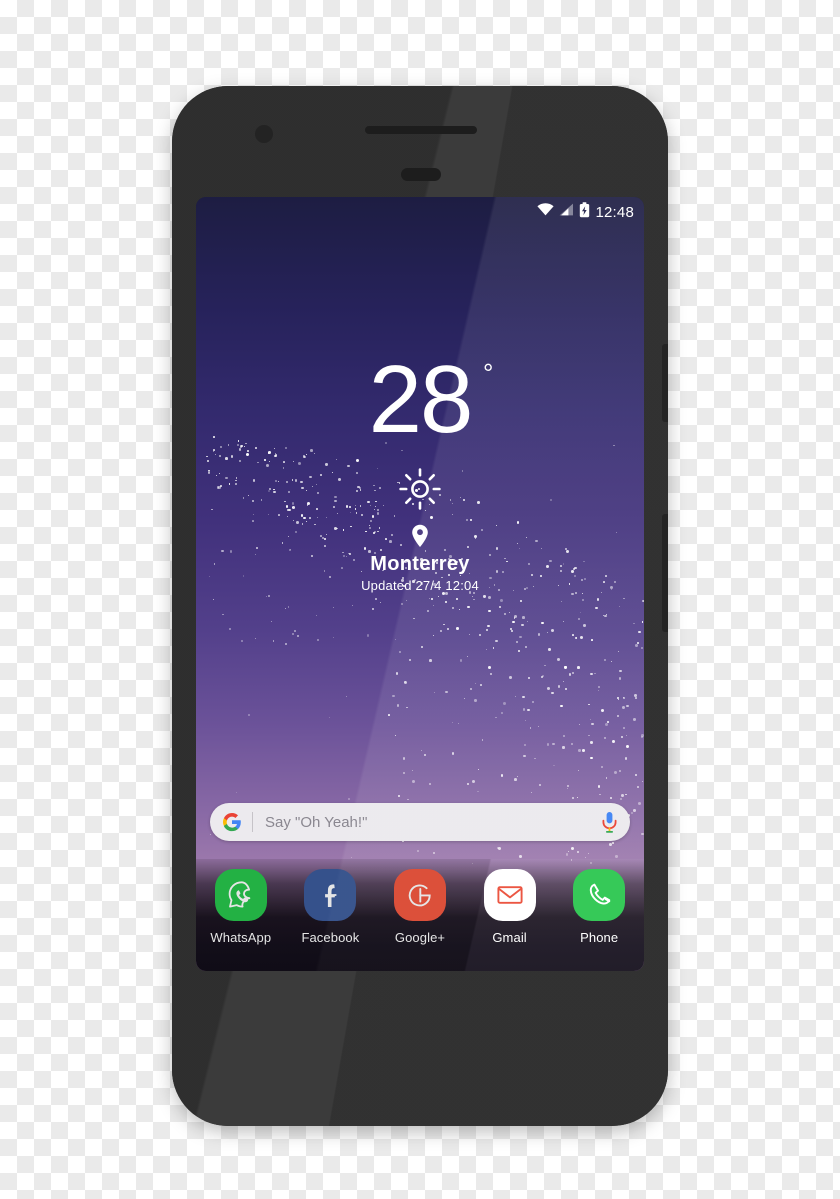  What do you see at coordinates (420, 536) in the screenshot?
I see `location-pin-icon` at bounding box center [420, 536].